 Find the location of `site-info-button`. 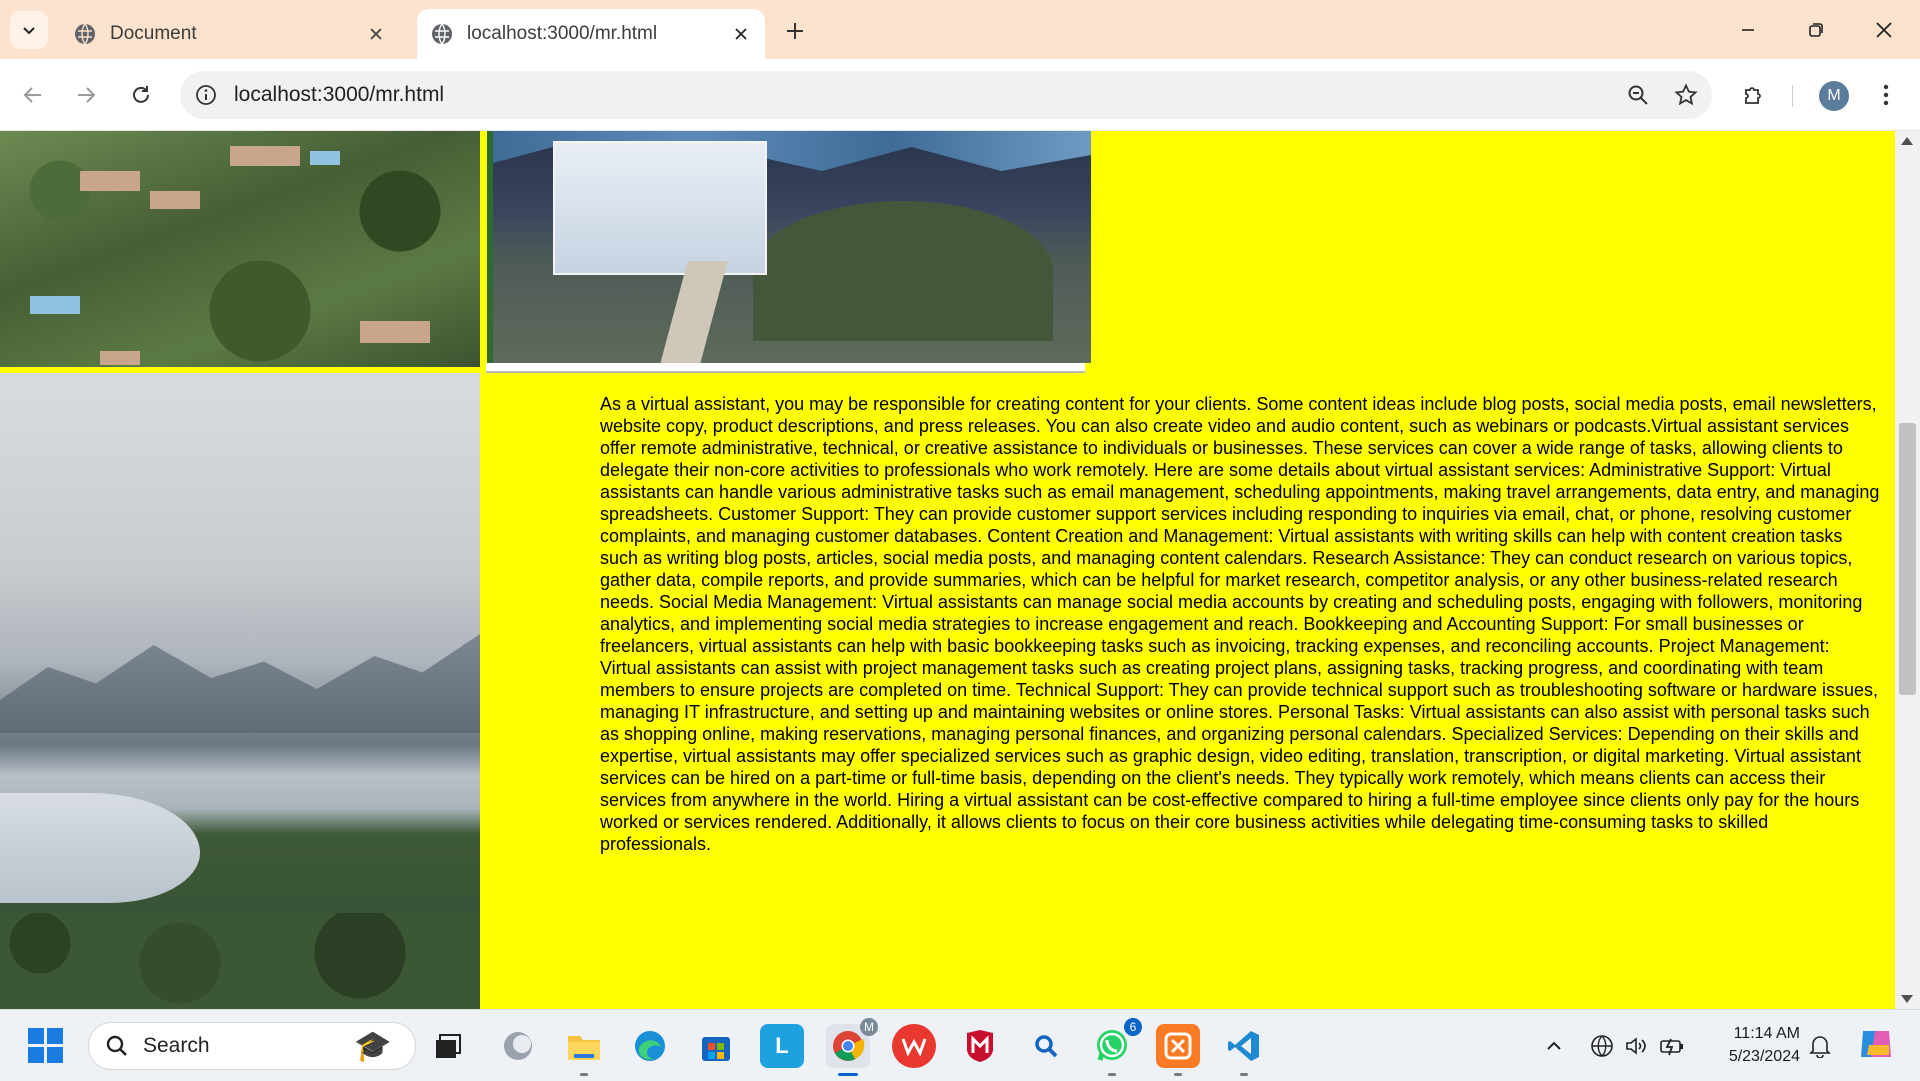

site-info-button is located at coordinates (206, 95).